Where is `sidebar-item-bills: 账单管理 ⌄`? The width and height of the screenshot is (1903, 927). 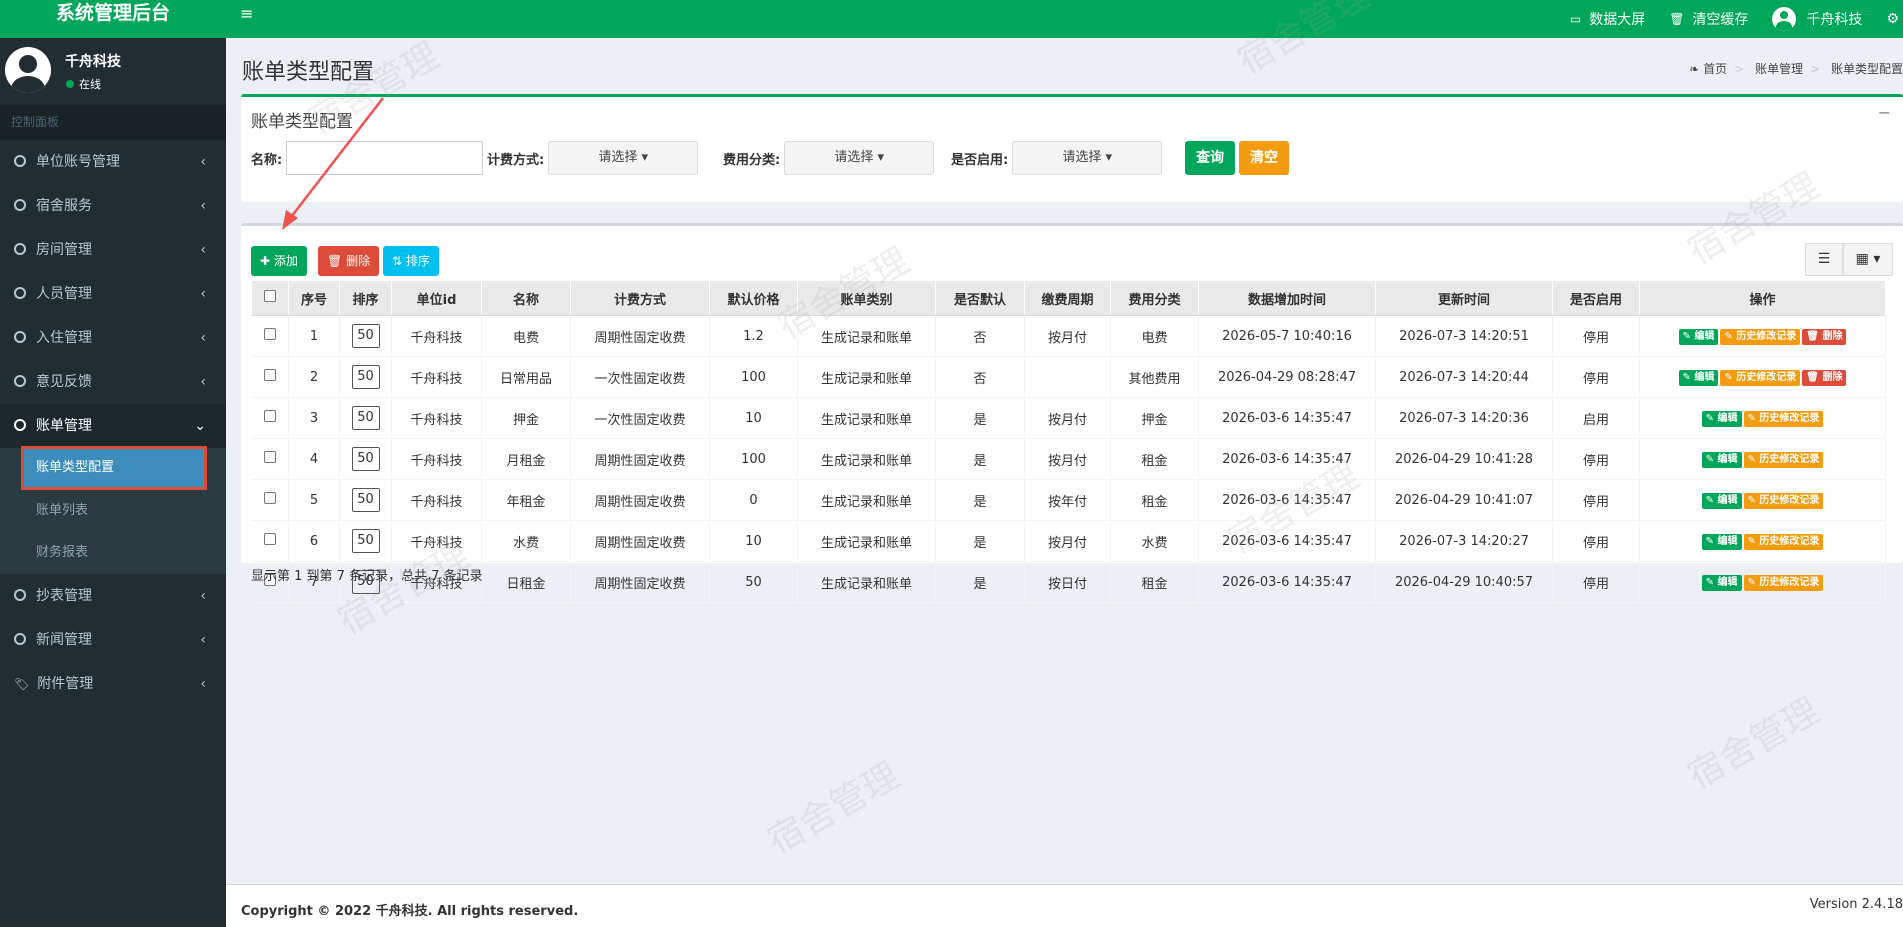 sidebar-item-bills: 账单管理 ⌄ is located at coordinates (113, 426).